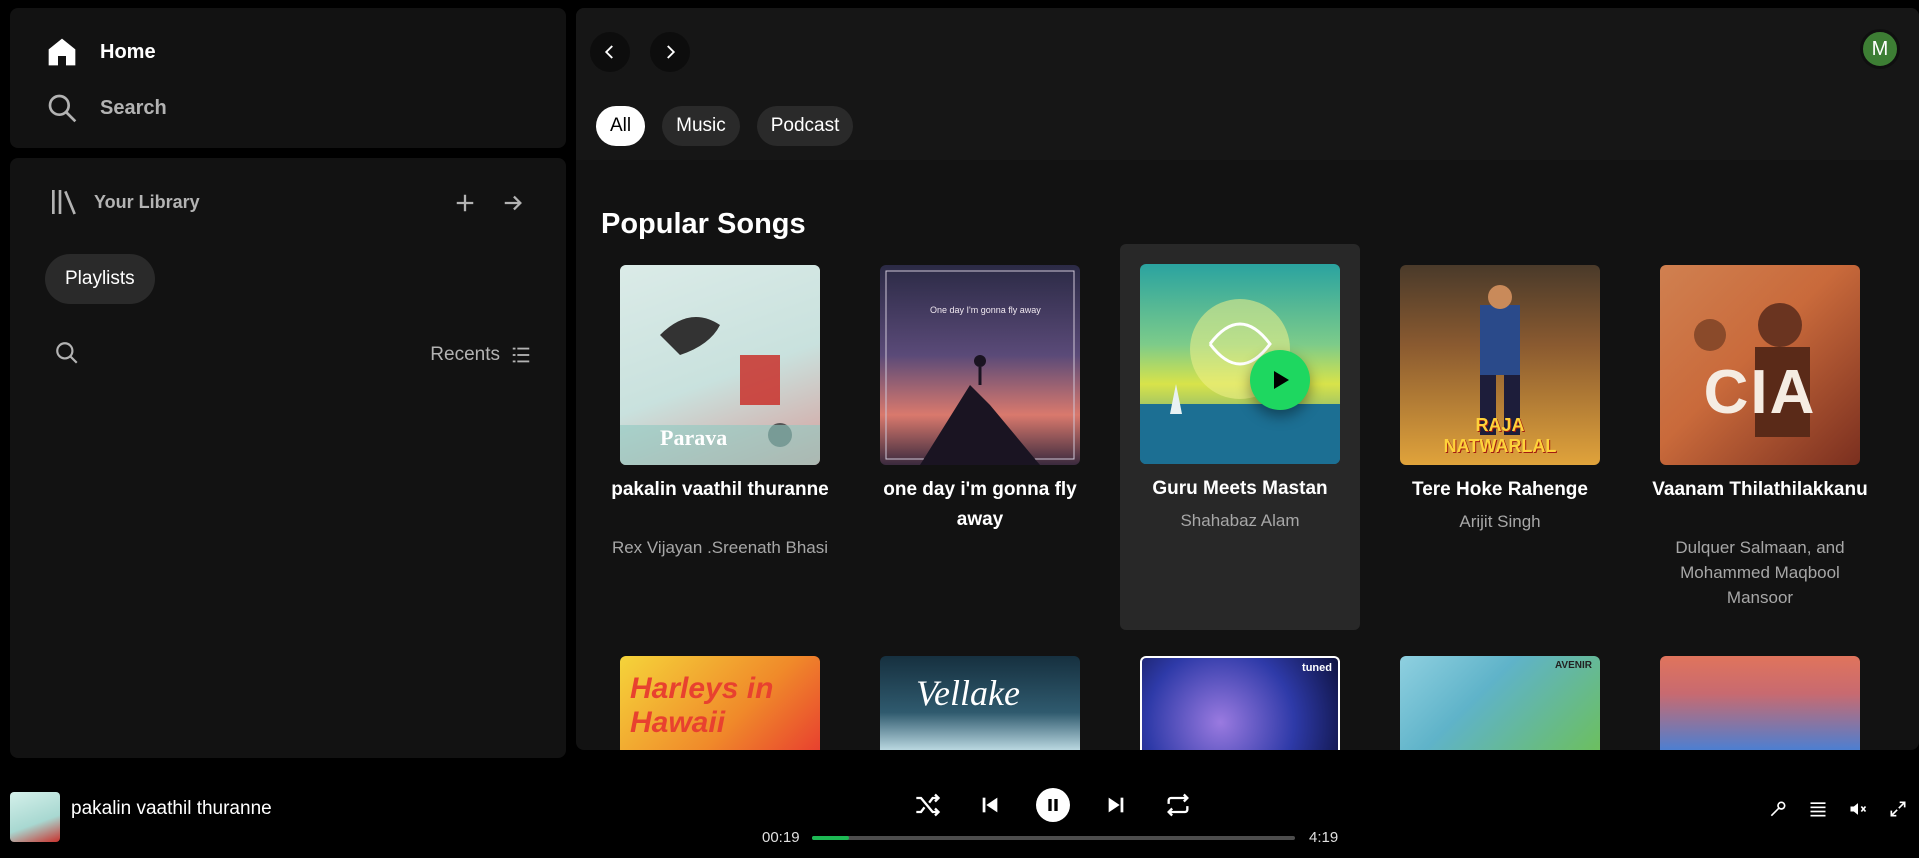 The height and width of the screenshot is (858, 1919). What do you see at coordinates (465, 203) in the screenshot?
I see `plus-icon` at bounding box center [465, 203].